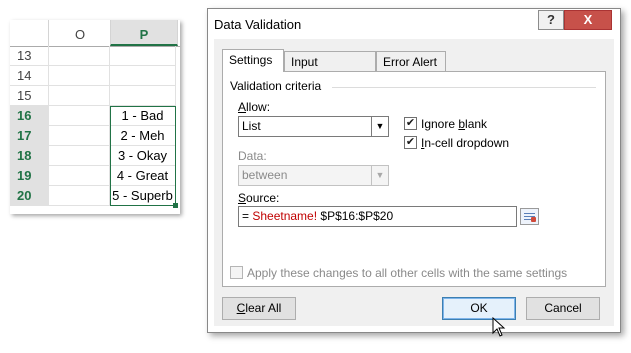 The height and width of the screenshot is (353, 631). I want to click on group-divider, so click(464, 87).